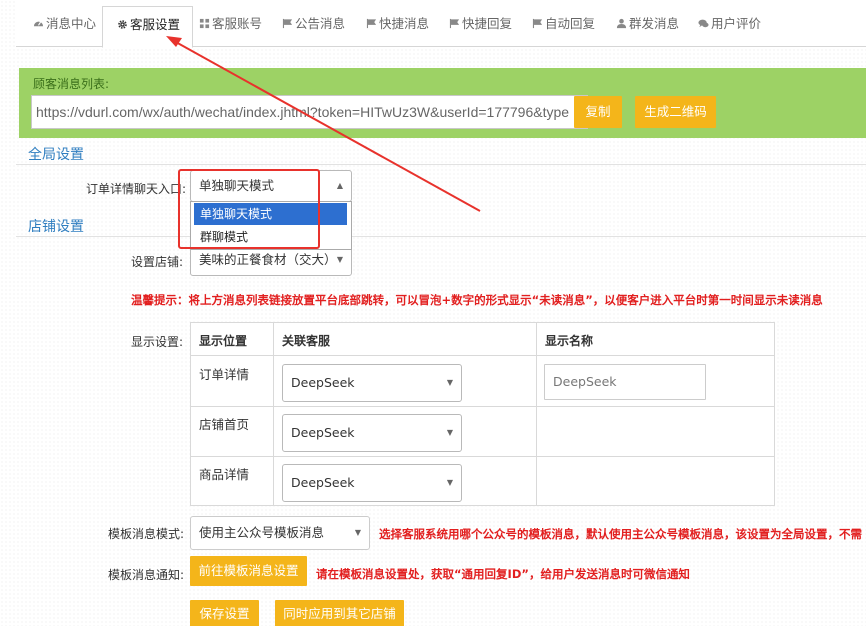 Image resolution: width=866 pixels, height=626 pixels. Describe the element at coordinates (224, 474) in the screenshot. I see `row-position-product-details: 商品详情` at that location.